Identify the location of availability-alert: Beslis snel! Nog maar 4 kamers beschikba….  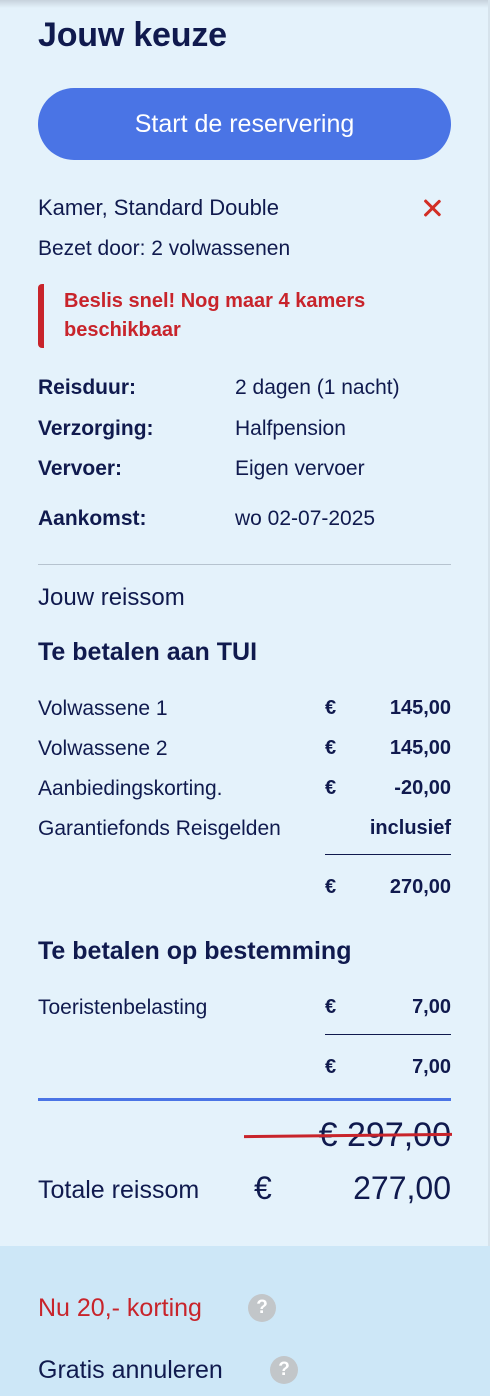
(238, 316).